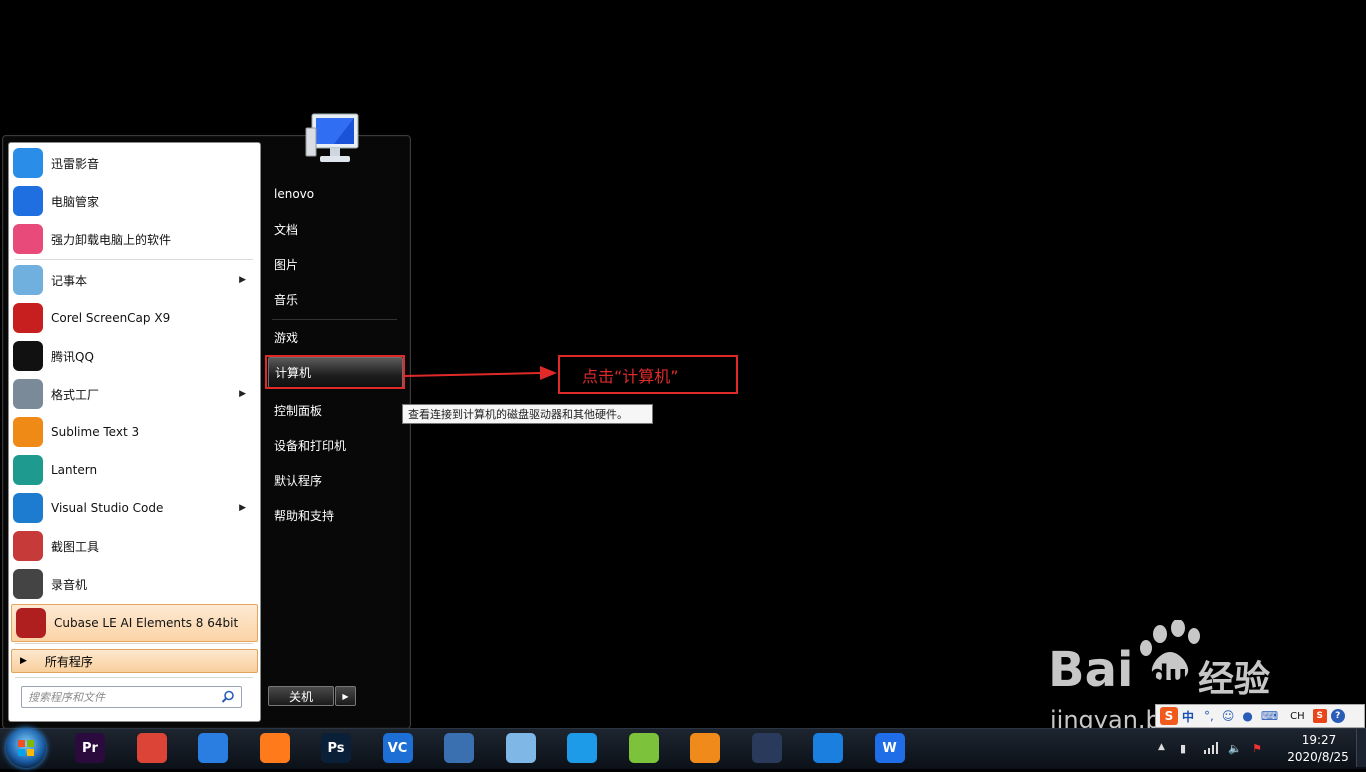 This screenshot has width=1366, height=772. Describe the element at coordinates (298, 480) in the screenshot. I see `default-programs-label: 默认程序` at that location.